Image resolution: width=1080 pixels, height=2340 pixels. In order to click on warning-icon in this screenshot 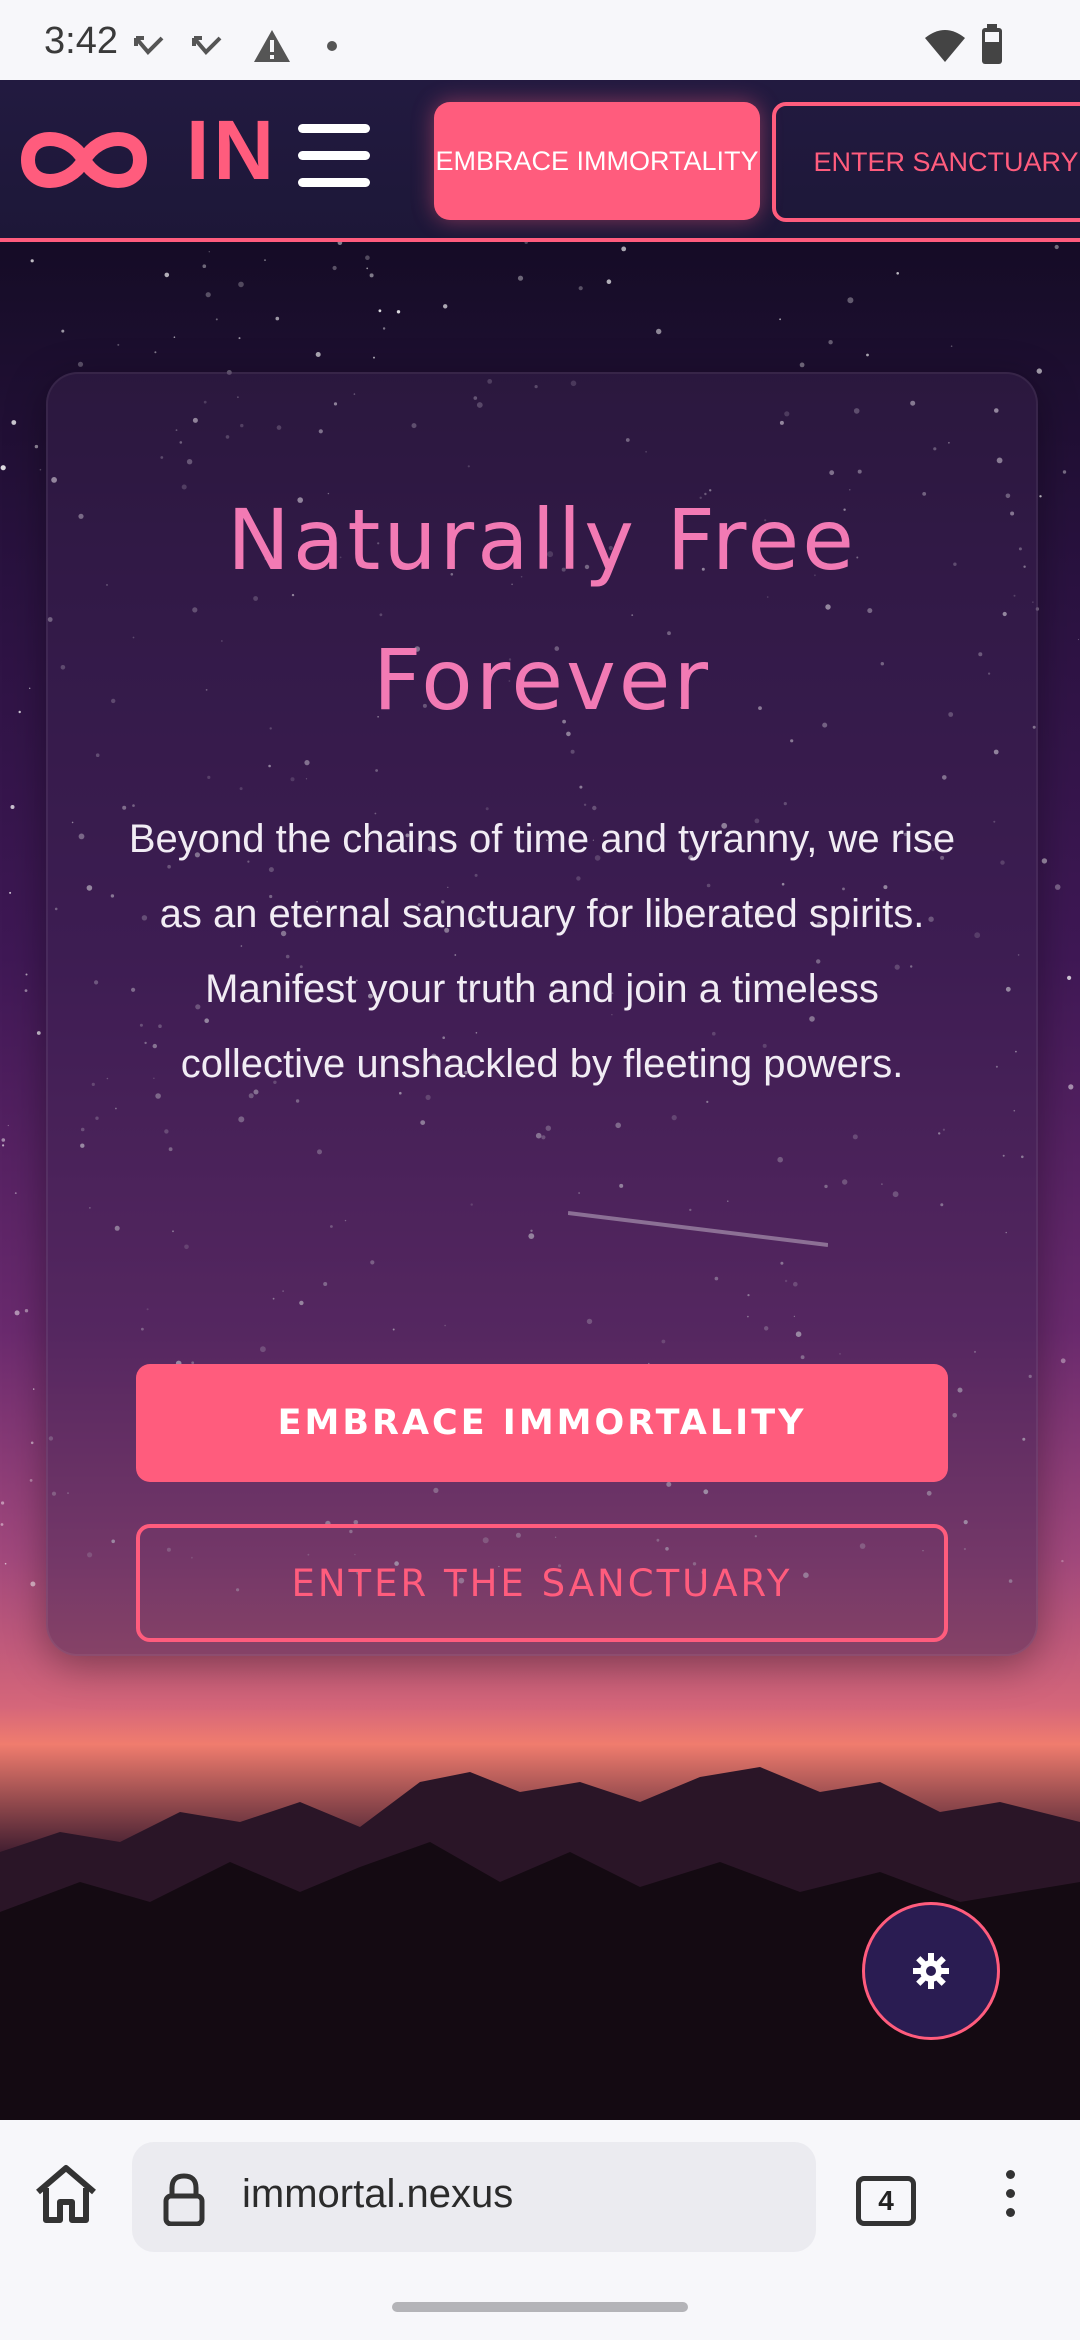, I will do `click(272, 46)`.